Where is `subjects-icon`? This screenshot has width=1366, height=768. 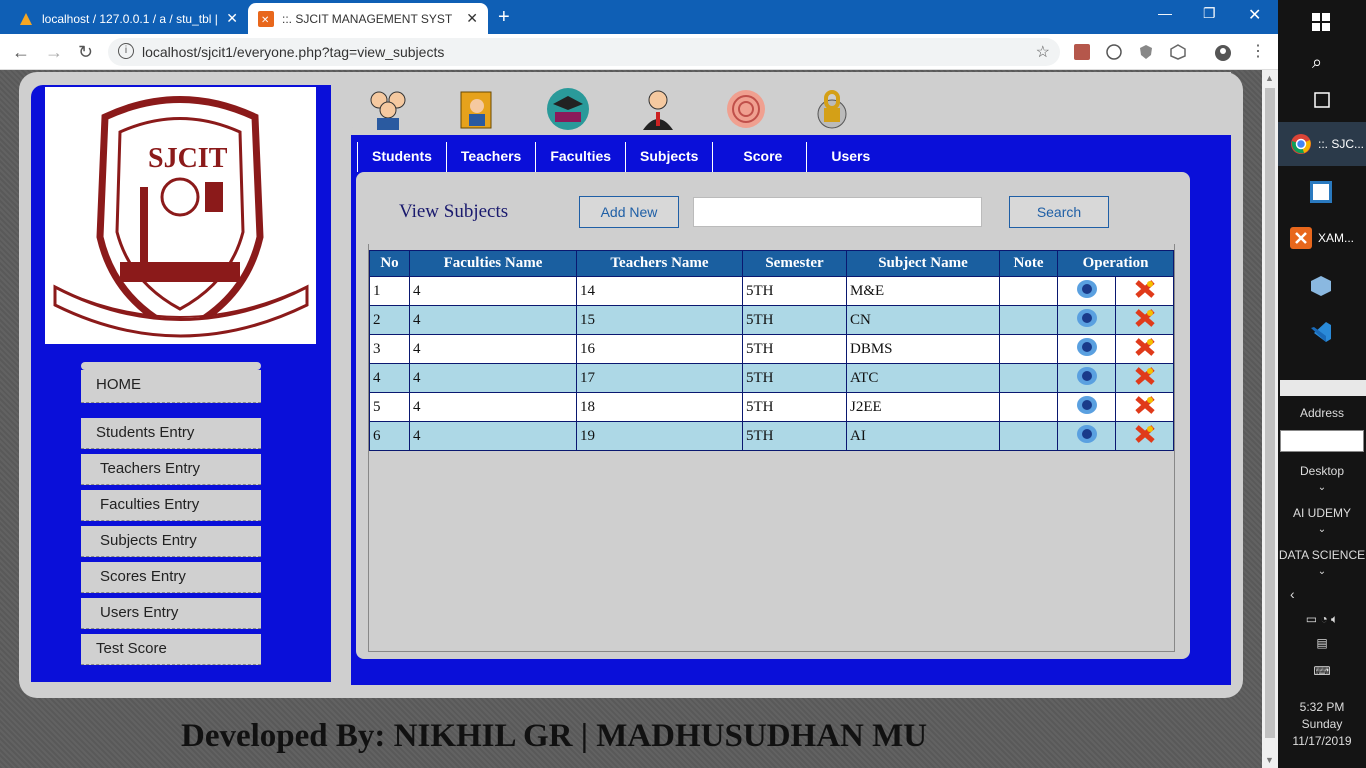
subjects-icon is located at coordinates (658, 109).